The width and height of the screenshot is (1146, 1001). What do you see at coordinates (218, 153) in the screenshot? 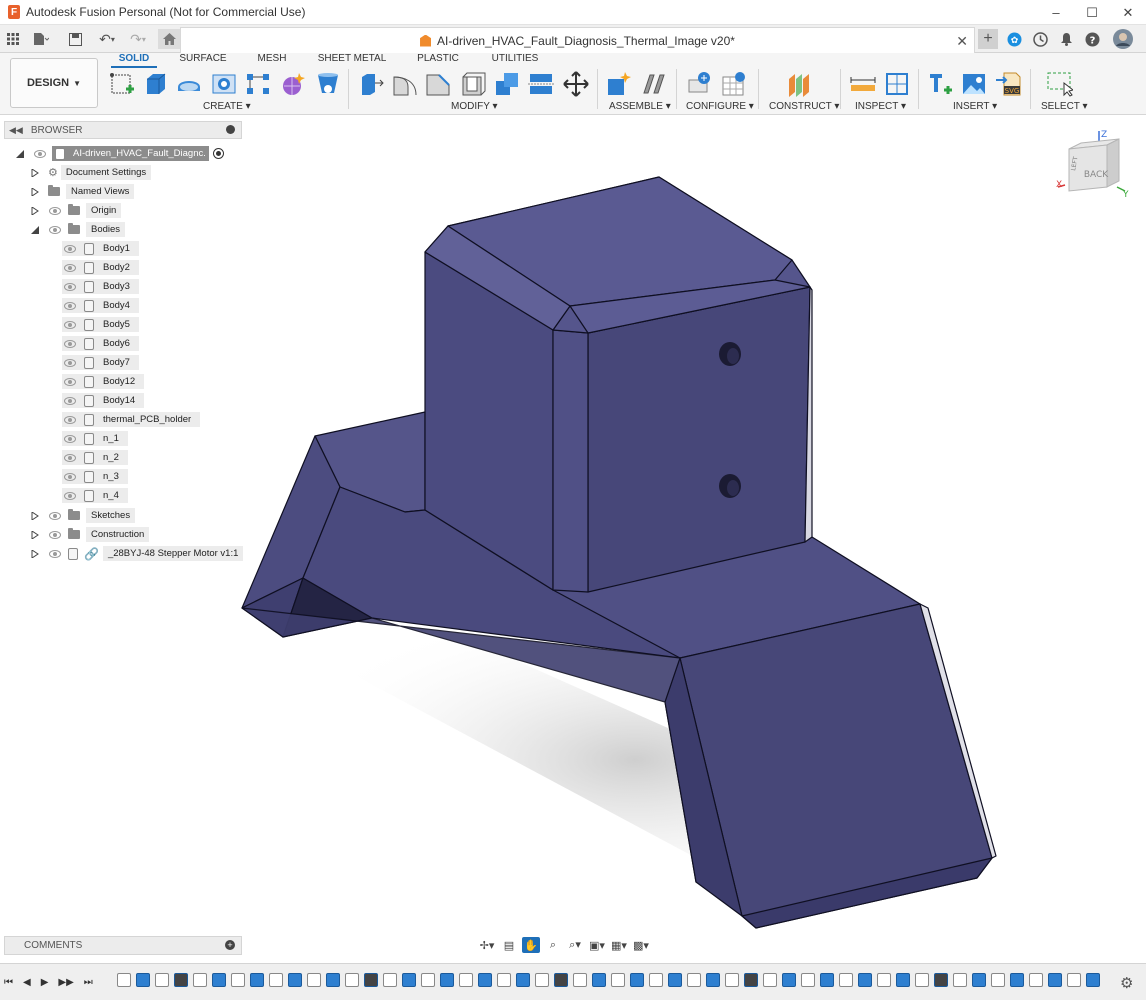
I see `activate-radio-icon` at bounding box center [218, 153].